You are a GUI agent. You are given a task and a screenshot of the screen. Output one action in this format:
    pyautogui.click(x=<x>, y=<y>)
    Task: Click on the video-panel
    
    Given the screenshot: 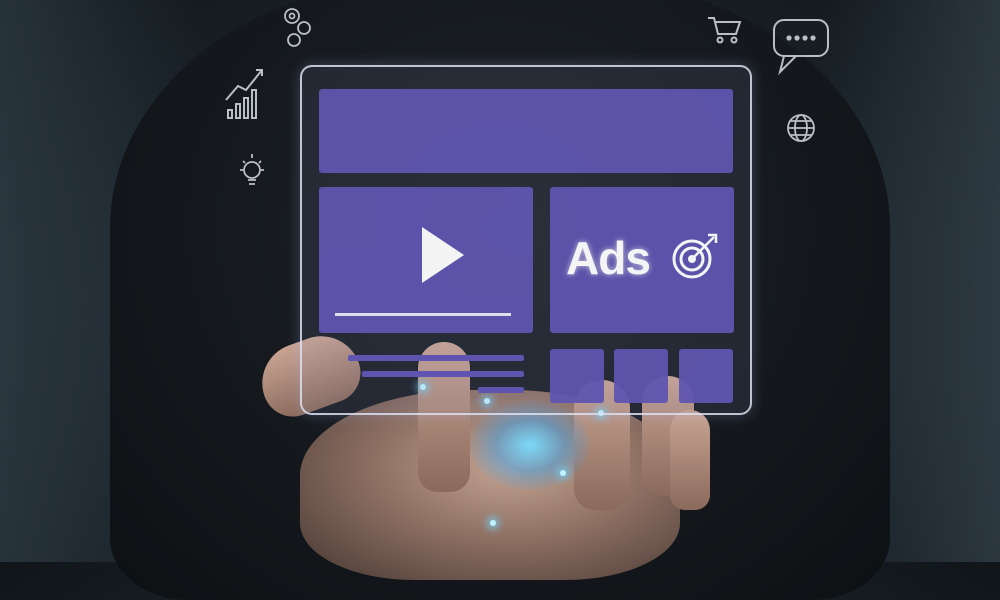 What is the action you would take?
    pyautogui.click(x=426, y=260)
    